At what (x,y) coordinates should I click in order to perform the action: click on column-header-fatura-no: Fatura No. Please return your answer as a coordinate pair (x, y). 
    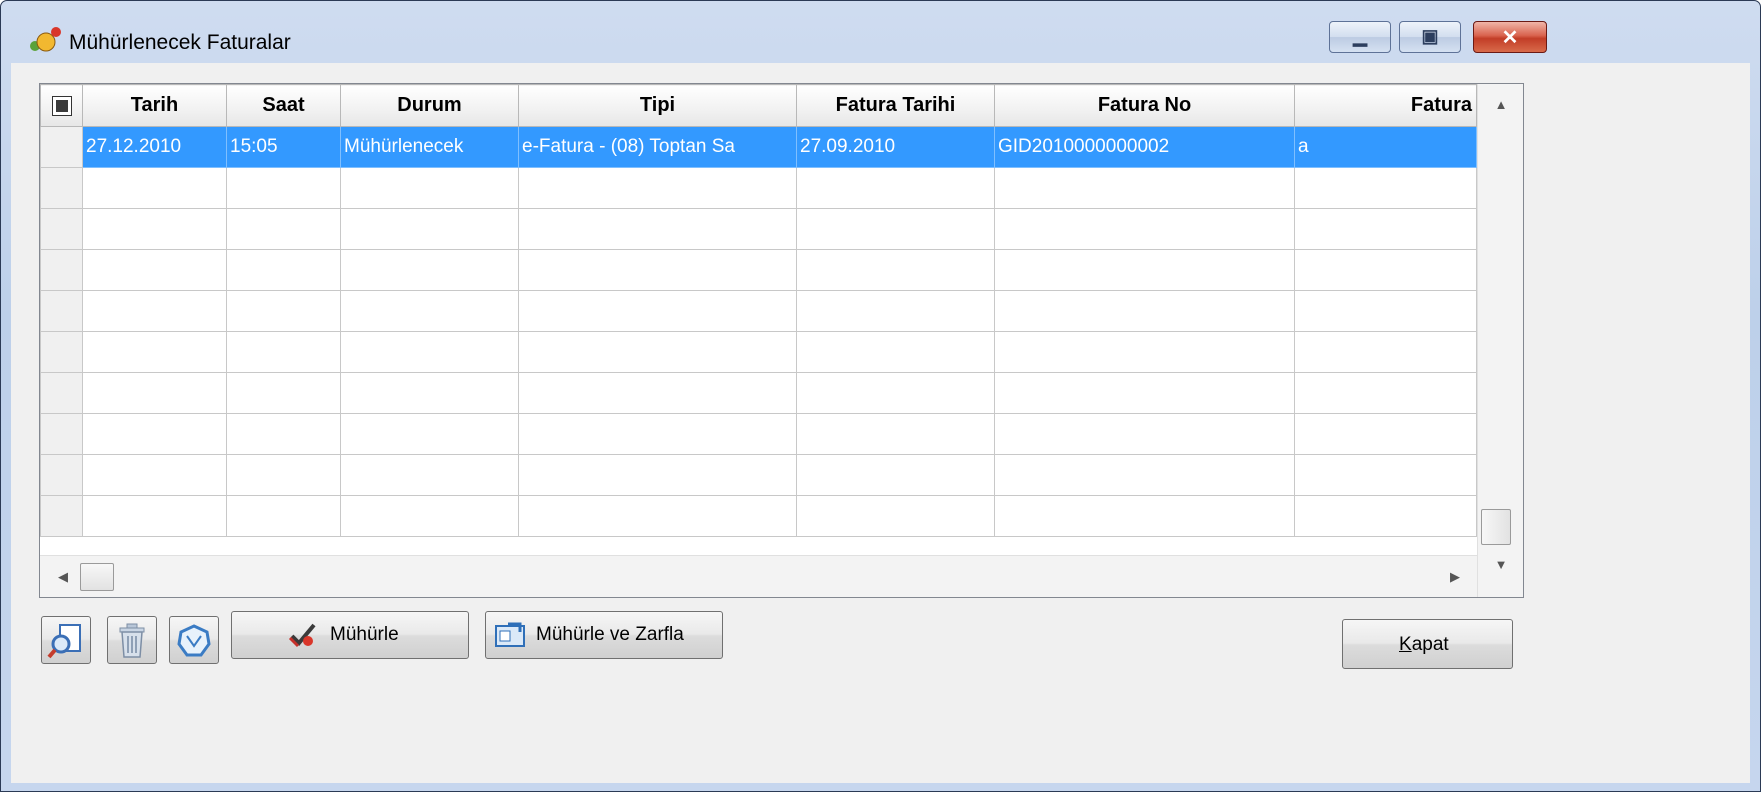
    Looking at the image, I should click on (1144, 105).